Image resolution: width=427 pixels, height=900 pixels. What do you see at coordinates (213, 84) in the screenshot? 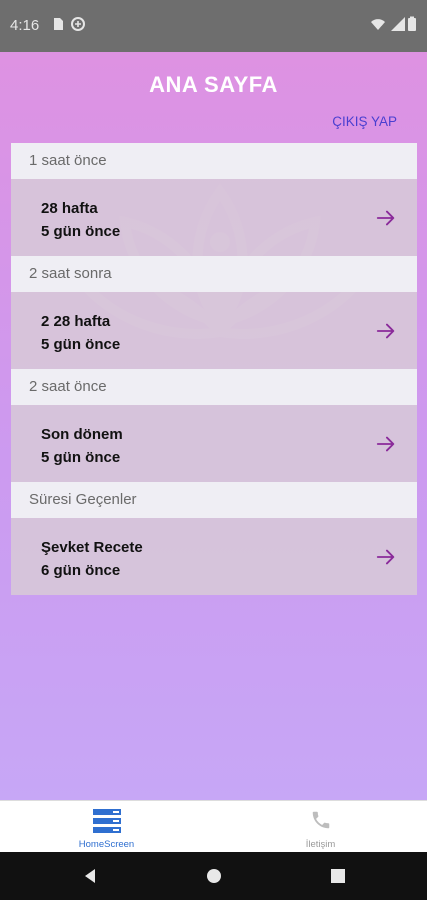
I see `page-title: ANA SAYFA` at bounding box center [213, 84].